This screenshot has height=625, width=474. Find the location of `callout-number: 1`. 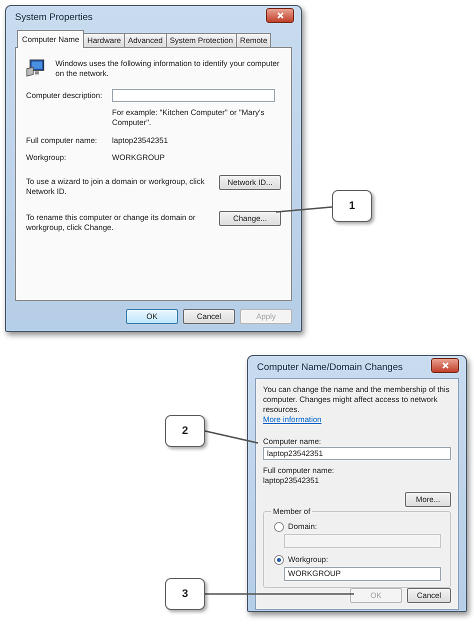

callout-number: 1 is located at coordinates (352, 206).